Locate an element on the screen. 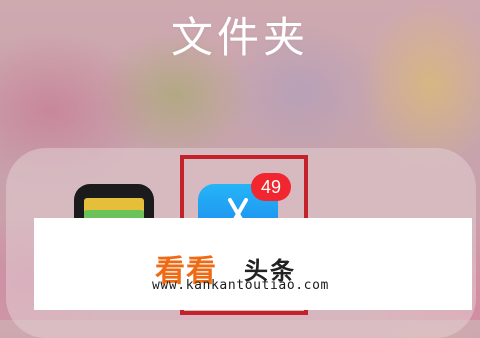 The height and width of the screenshot is (338, 480). watermark-url: www.kankantoutiao.com is located at coordinates (240, 285).